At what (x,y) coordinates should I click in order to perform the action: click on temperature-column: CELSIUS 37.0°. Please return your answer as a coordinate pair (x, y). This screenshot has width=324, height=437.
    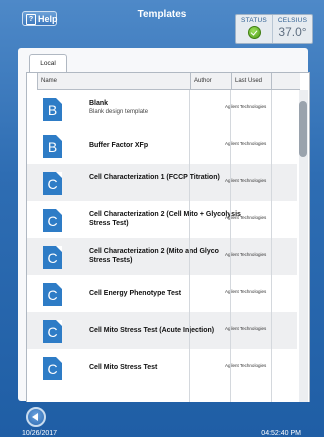
    Looking at the image, I should click on (292, 29).